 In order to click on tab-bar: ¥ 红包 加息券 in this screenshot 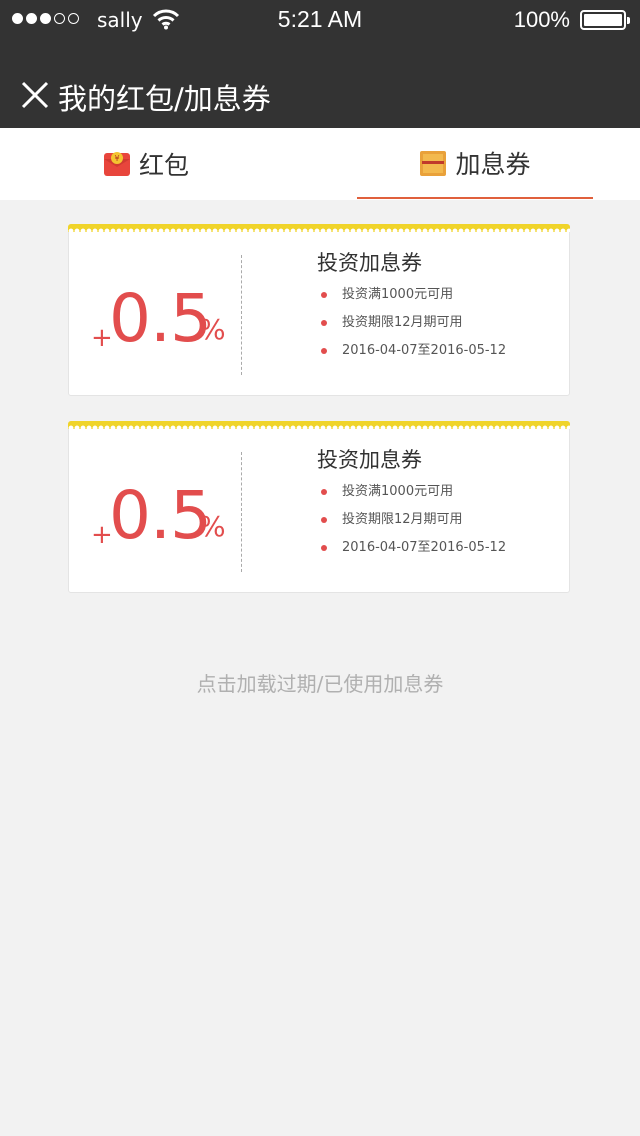, I will do `click(320, 164)`.